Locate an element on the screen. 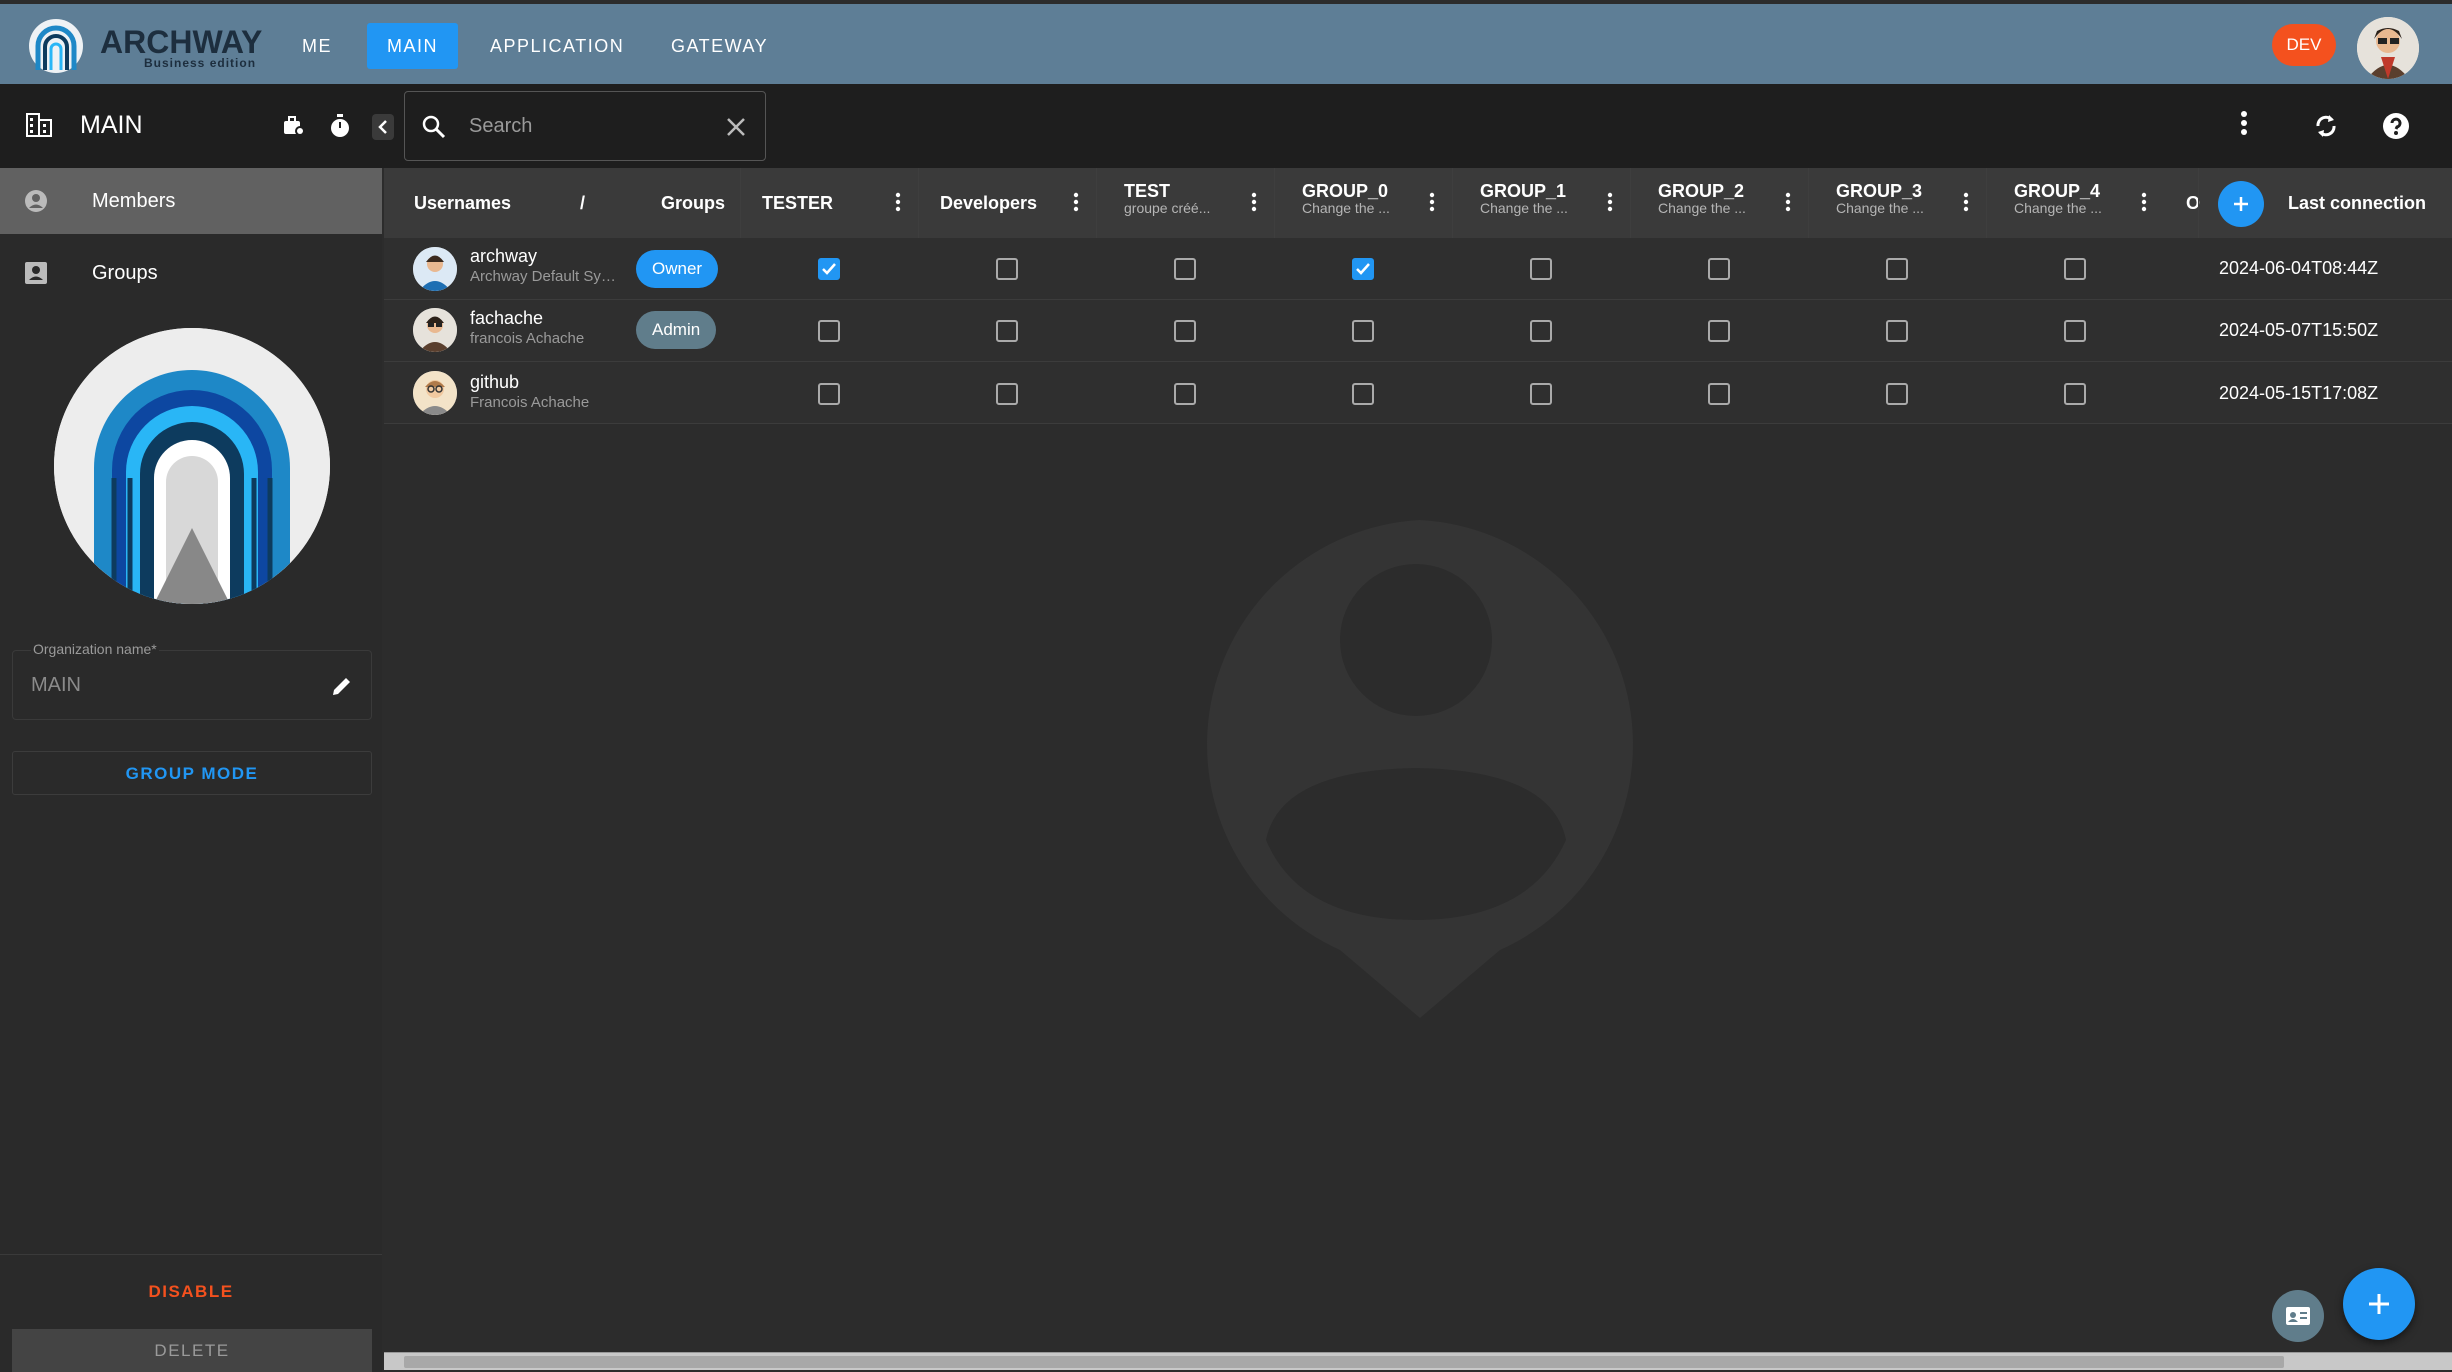 This screenshot has height=1372, width=2452. collapse-sidebar-chevron-icon is located at coordinates (383, 127).